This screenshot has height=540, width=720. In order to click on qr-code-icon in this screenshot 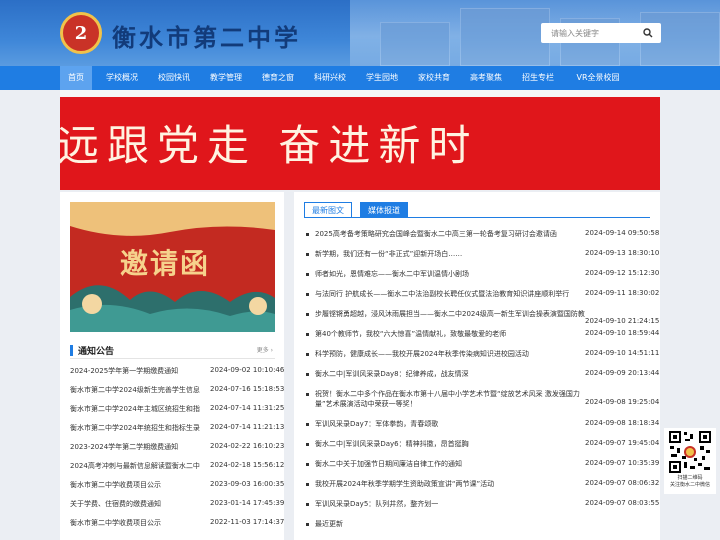, I will do `click(690, 452)`.